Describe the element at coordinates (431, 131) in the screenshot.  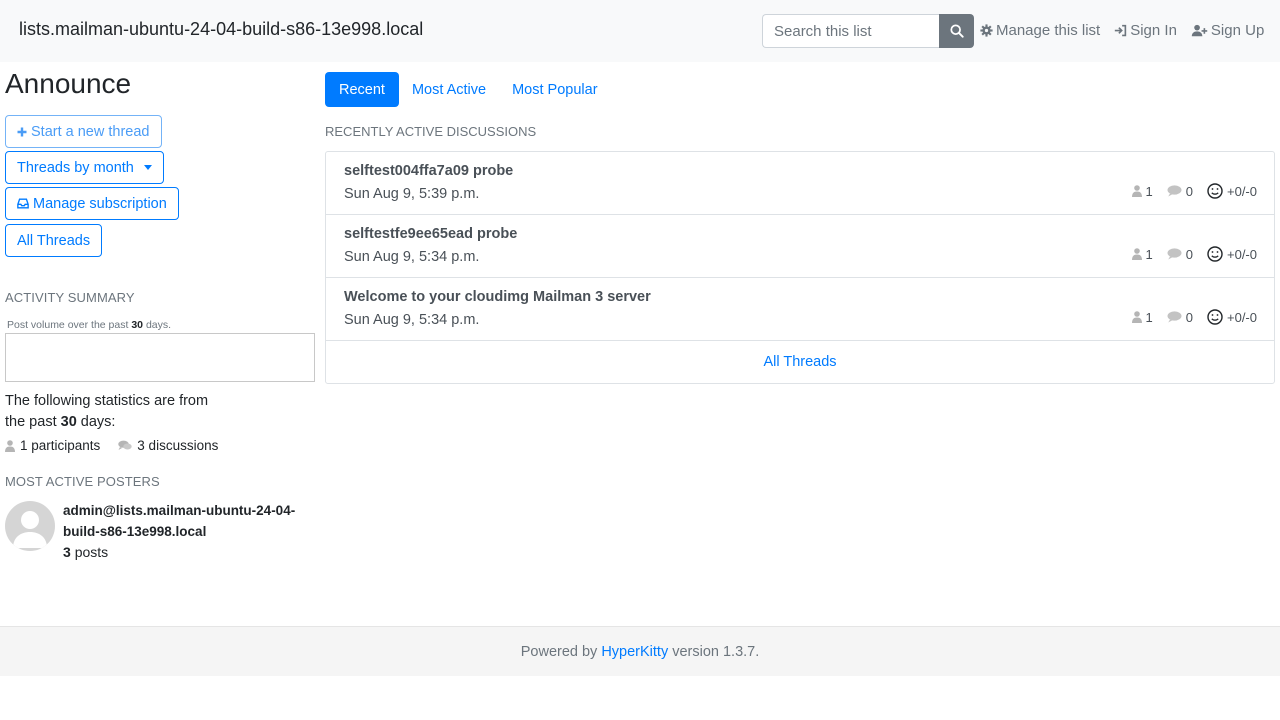
I see `recent-discussions-heading: RECENTLY ACTIVE DISCUSSIONS` at that location.